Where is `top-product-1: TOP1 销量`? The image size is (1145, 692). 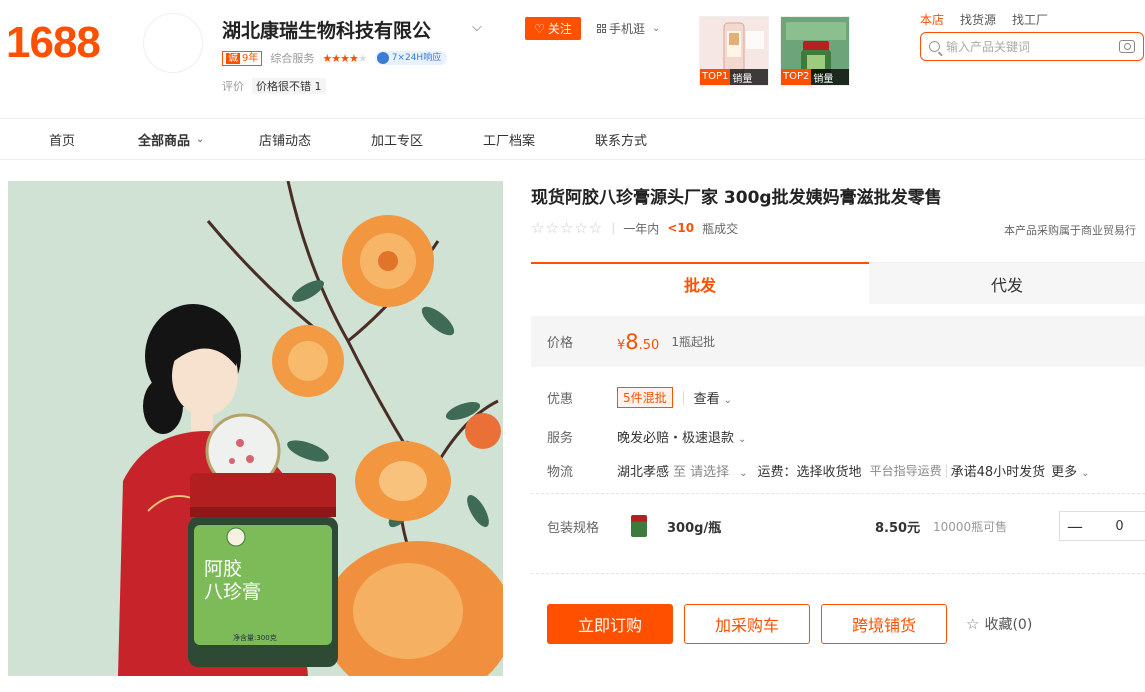 top-product-1: TOP1 销量 is located at coordinates (734, 51).